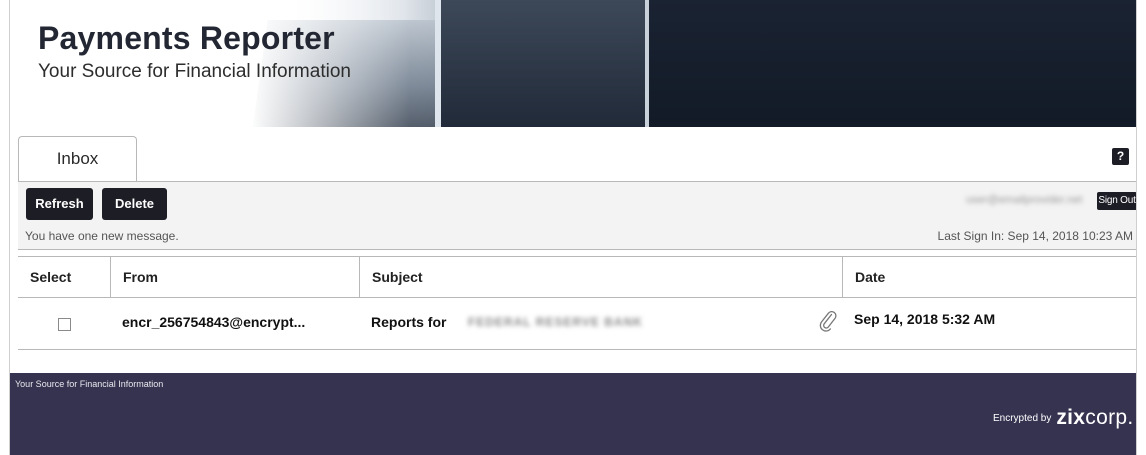 This screenshot has height=455, width=1146. I want to click on footer-tagline: Your Source for Financial Information, so click(89, 384).